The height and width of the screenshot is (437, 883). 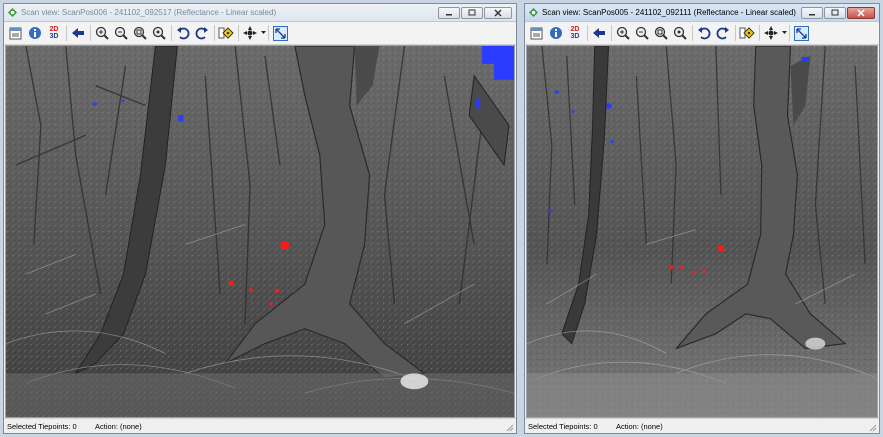 I want to click on chevron-down-icon, so click(x=784, y=32).